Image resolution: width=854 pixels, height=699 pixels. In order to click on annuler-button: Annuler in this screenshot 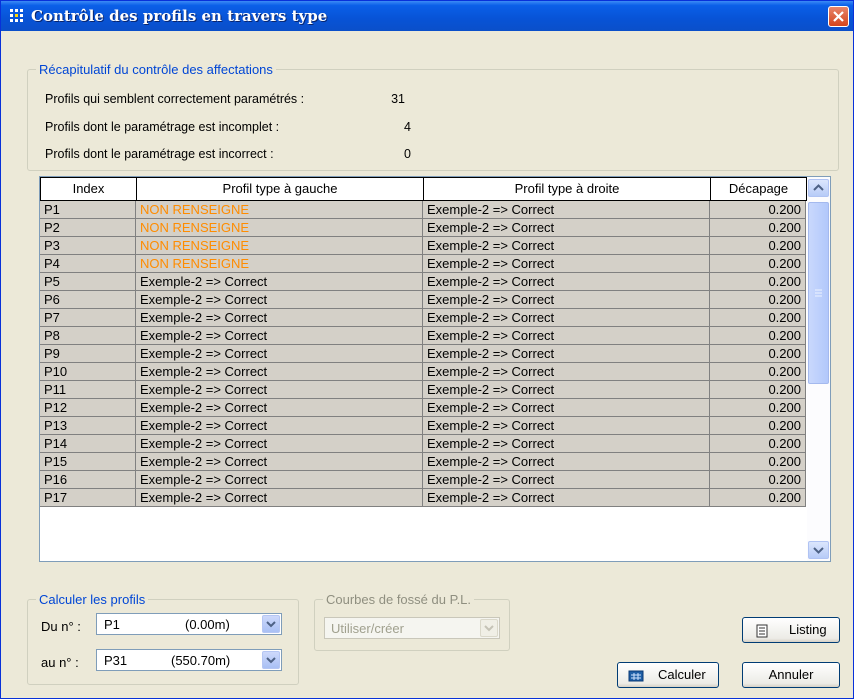, I will do `click(791, 675)`.